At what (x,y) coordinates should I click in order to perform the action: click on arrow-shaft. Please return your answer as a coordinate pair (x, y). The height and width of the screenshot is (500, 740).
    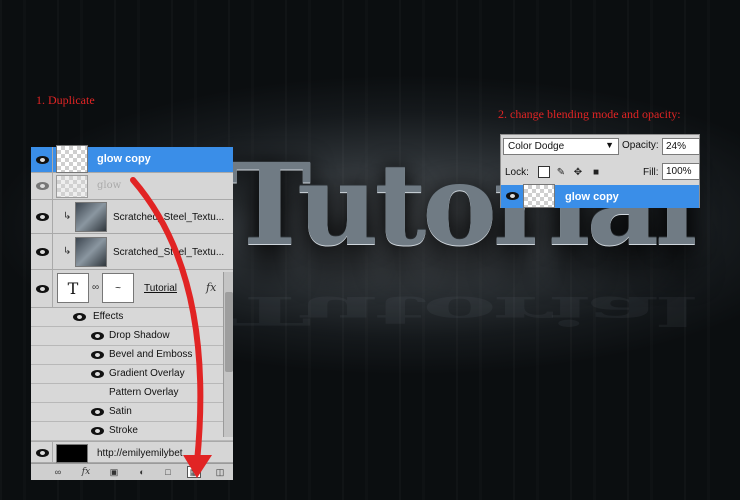
    Looking at the image, I should click on (167, 321).